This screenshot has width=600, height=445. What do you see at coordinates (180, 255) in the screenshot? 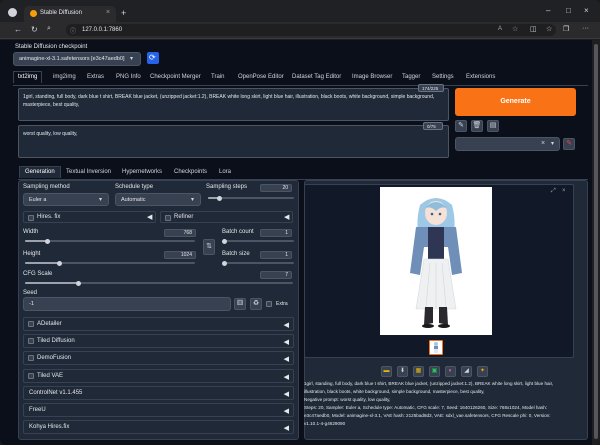
I see `height-input: 1024` at bounding box center [180, 255].